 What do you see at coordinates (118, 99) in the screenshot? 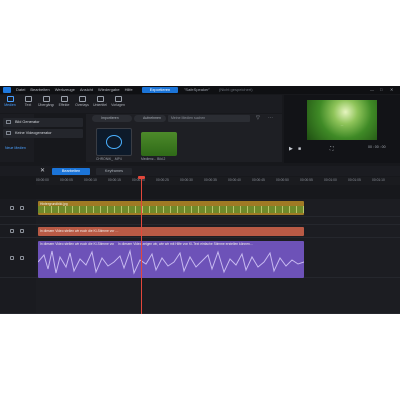
I see `templates-icon` at bounding box center [118, 99].